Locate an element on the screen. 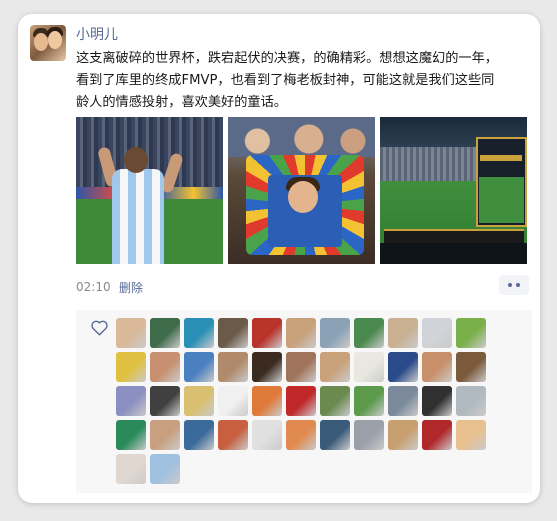  photo-stadium-broadcast is located at coordinates (453, 190).